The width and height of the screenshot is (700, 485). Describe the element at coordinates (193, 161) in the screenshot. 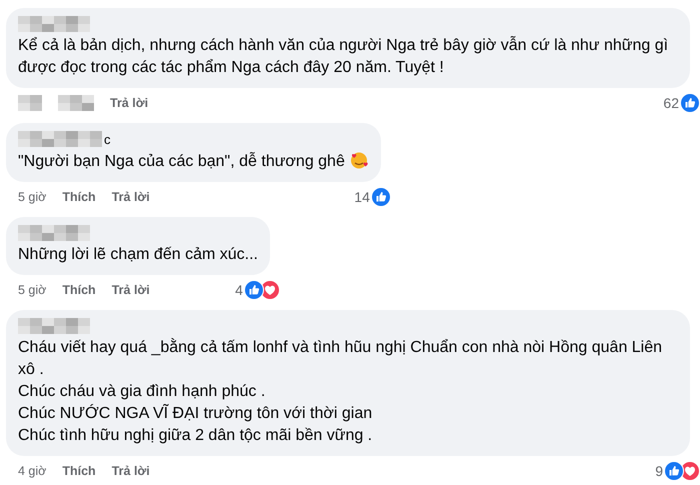

I see `comment-text: "Người bạn Nga của các bạn", dễ thương ghê` at that location.